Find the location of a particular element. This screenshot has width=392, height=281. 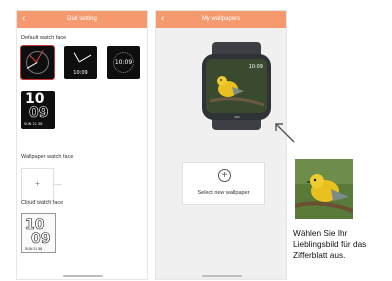

add-wallpaper-face-button: + is located at coordinates (37, 184).